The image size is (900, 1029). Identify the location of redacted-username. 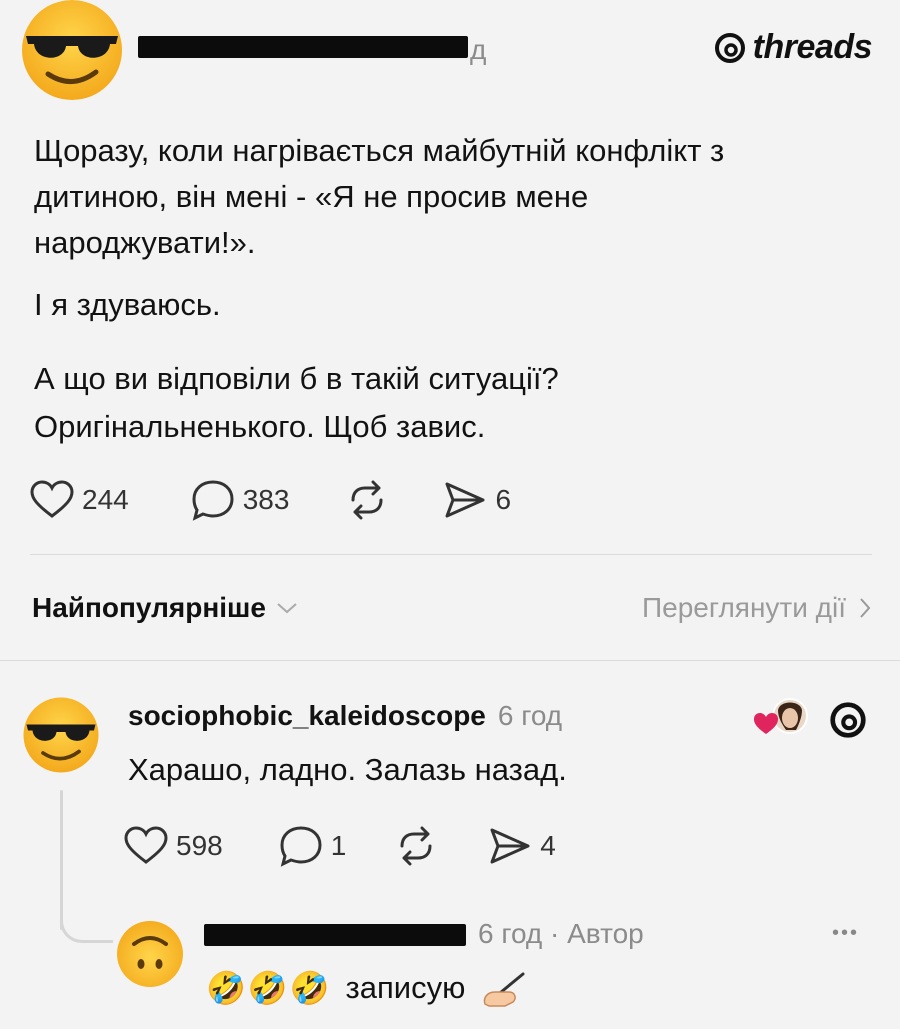
(303, 47).